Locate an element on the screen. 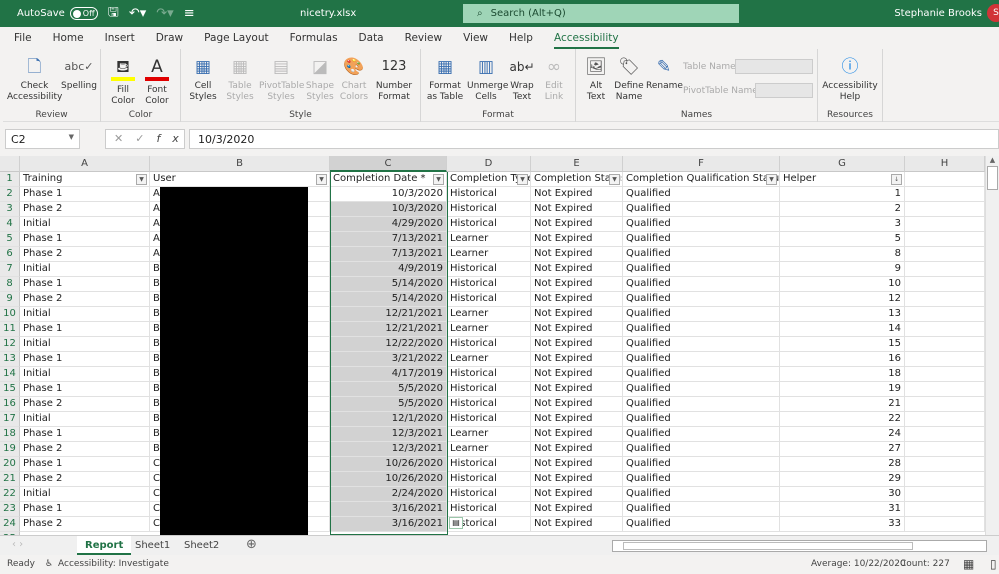  row-header: 12 is located at coordinates (10, 344).